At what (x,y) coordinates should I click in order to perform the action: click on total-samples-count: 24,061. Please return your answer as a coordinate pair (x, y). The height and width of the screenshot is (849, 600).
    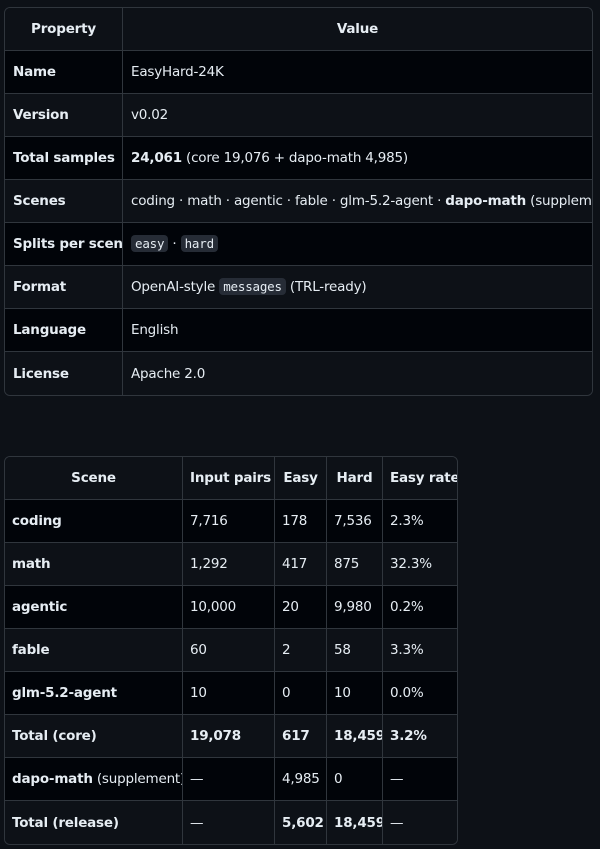
    Looking at the image, I should click on (156, 158).